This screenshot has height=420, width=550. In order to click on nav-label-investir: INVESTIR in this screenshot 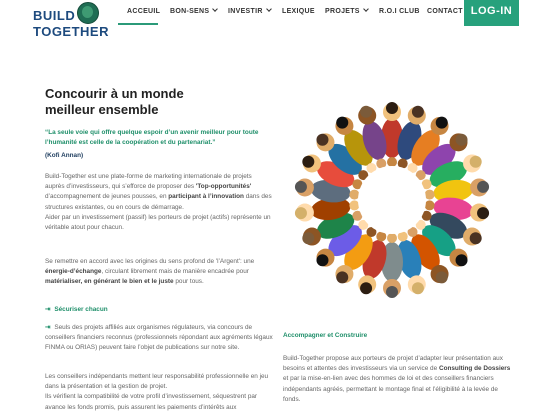, I will do `click(245, 11)`.